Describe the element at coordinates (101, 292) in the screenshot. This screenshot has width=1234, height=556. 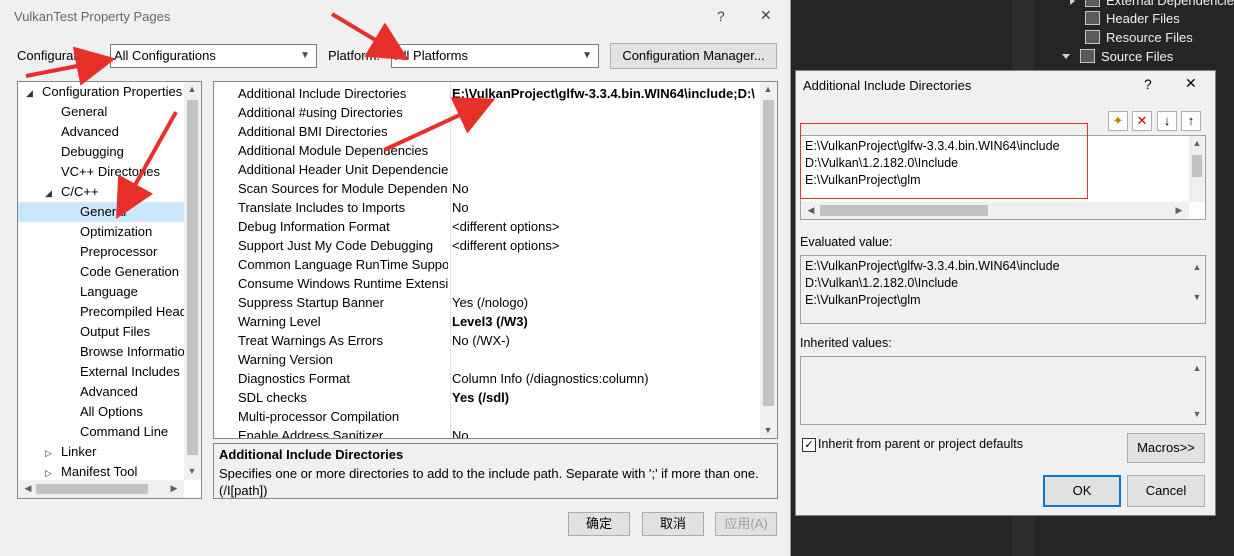
I see `tree-item: Language` at that location.